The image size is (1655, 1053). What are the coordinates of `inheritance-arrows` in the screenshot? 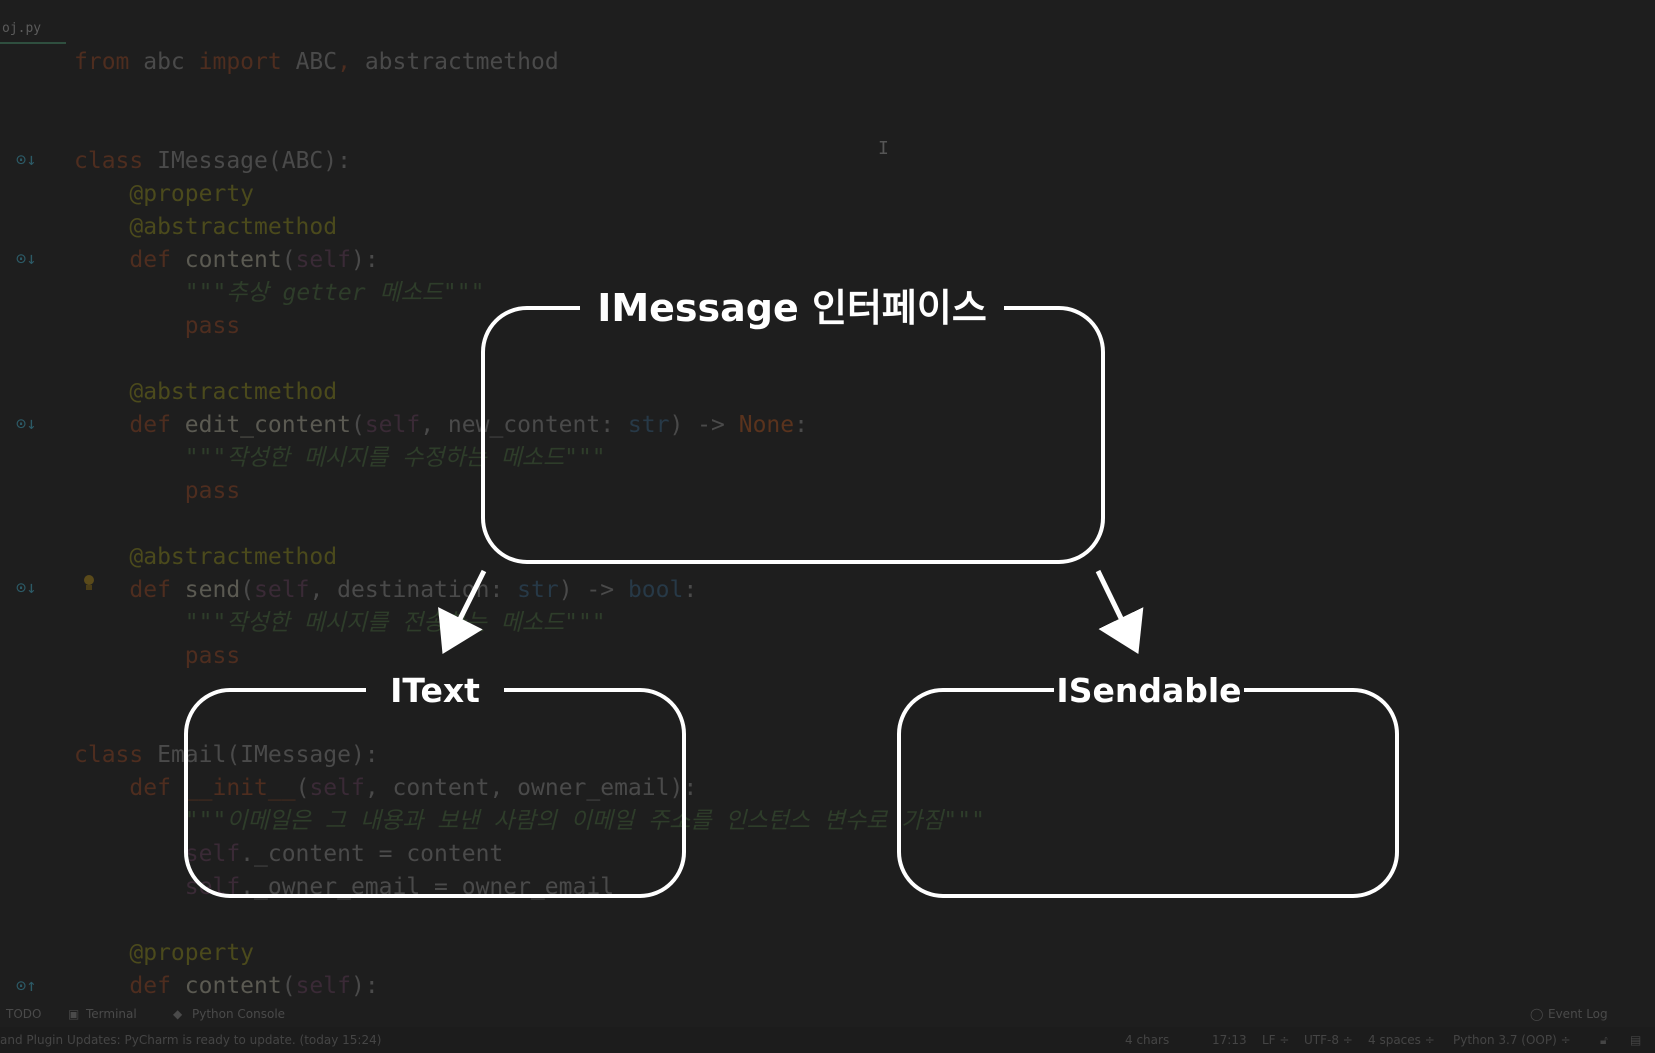 It's located at (791, 611).